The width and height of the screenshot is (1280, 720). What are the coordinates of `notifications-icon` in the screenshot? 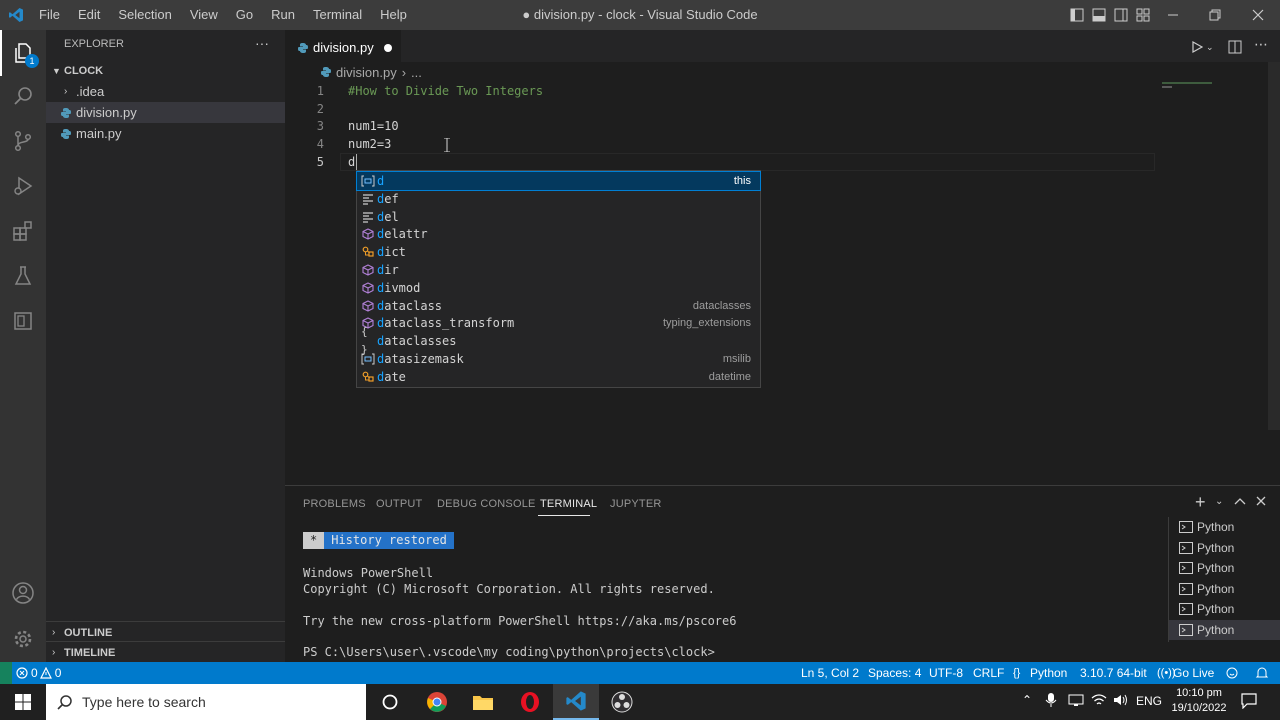 It's located at (1262, 673).